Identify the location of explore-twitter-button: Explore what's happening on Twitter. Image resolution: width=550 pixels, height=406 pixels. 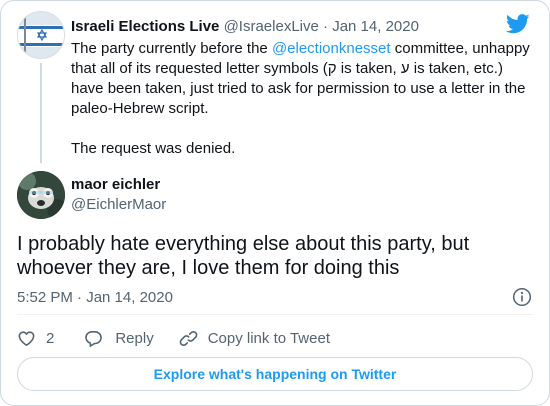
(275, 374).